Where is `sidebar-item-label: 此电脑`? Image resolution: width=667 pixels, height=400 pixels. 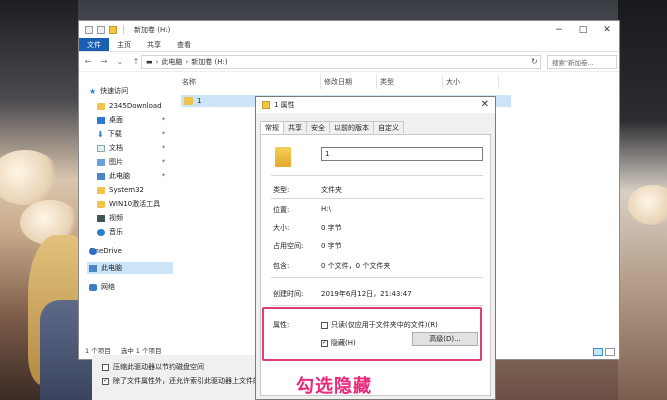 sidebar-item-label: 此电脑 is located at coordinates (111, 268).